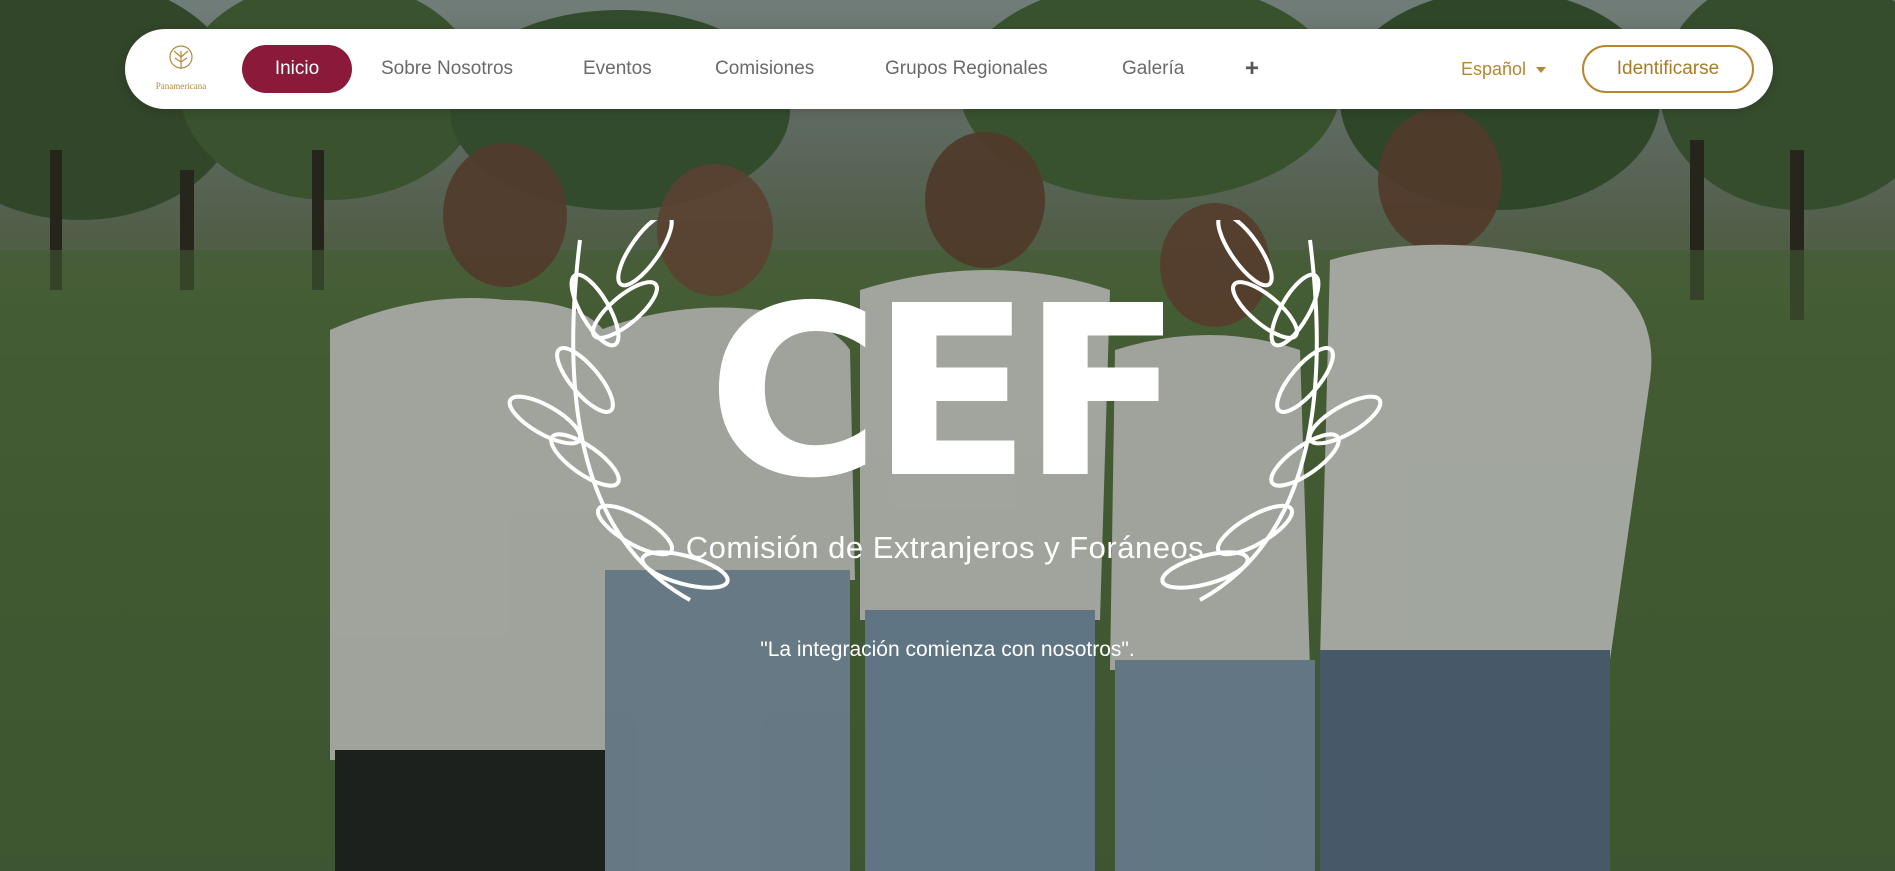  What do you see at coordinates (617, 69) in the screenshot?
I see `nav-item-eventos: Eventos` at bounding box center [617, 69].